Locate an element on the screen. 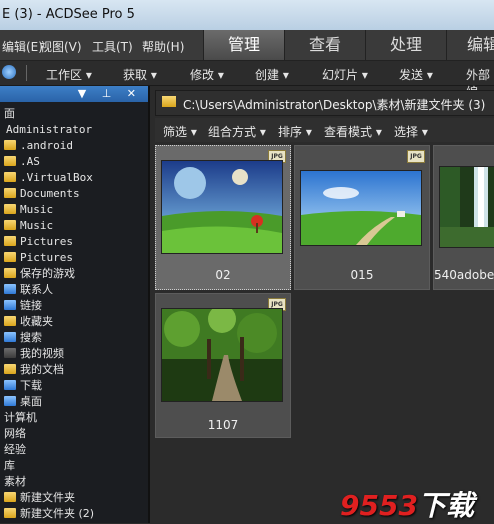 Image resolution: width=494 pixels, height=524 pixels. tree-item-label: 下载 is located at coordinates (31, 385).